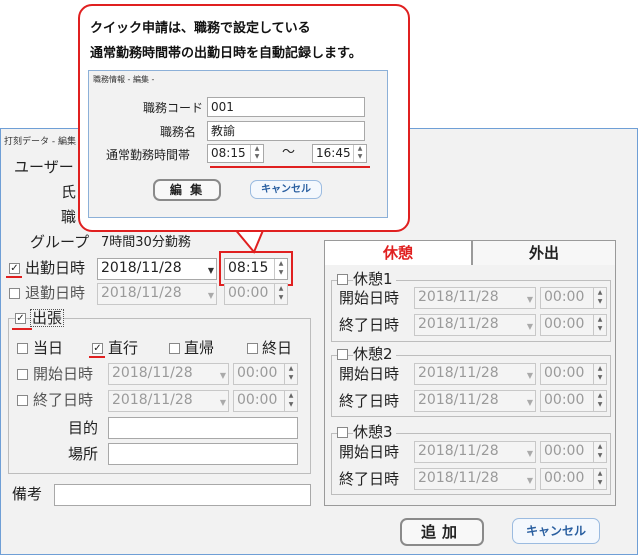 The height and width of the screenshot is (556, 640). What do you see at coordinates (14, 277) in the screenshot?
I see `attendance-underline` at bounding box center [14, 277].